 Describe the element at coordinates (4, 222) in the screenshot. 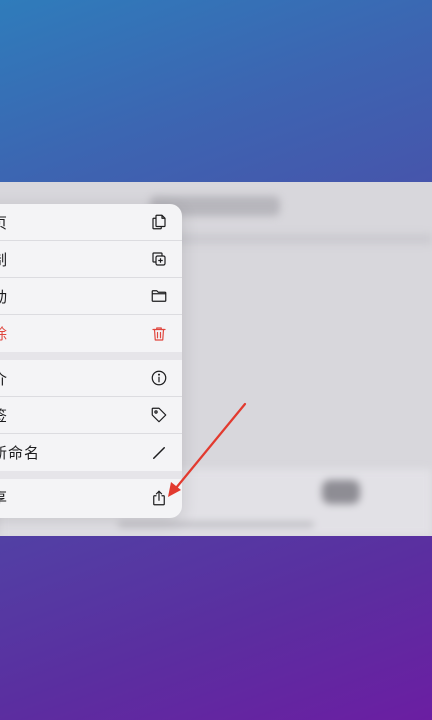

I see `menu-item-label: 页` at that location.